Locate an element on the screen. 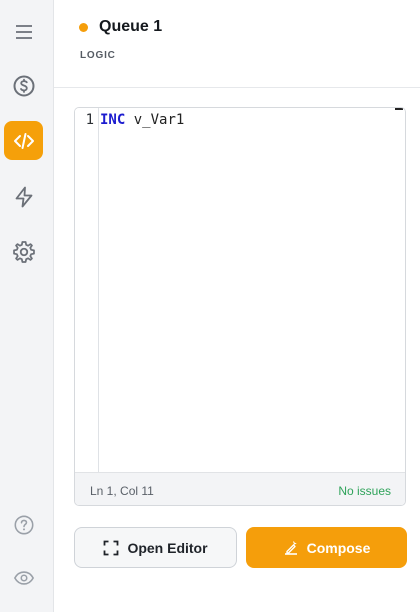 The width and height of the screenshot is (420, 612). lightning-icon is located at coordinates (23, 196).